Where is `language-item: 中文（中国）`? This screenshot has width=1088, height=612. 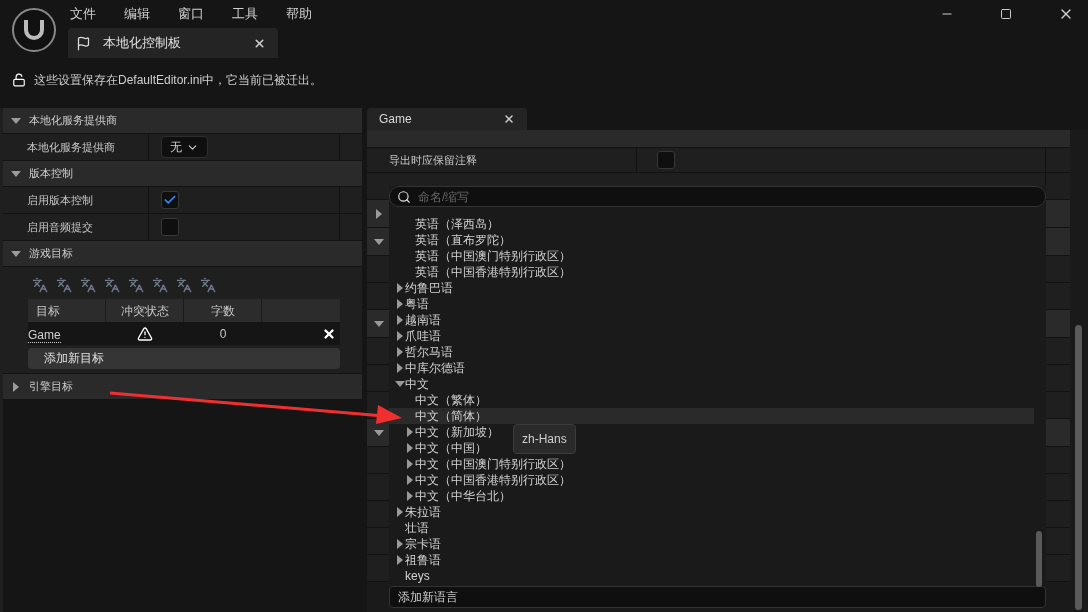 language-item: 中文（中国） is located at coordinates (440, 448).